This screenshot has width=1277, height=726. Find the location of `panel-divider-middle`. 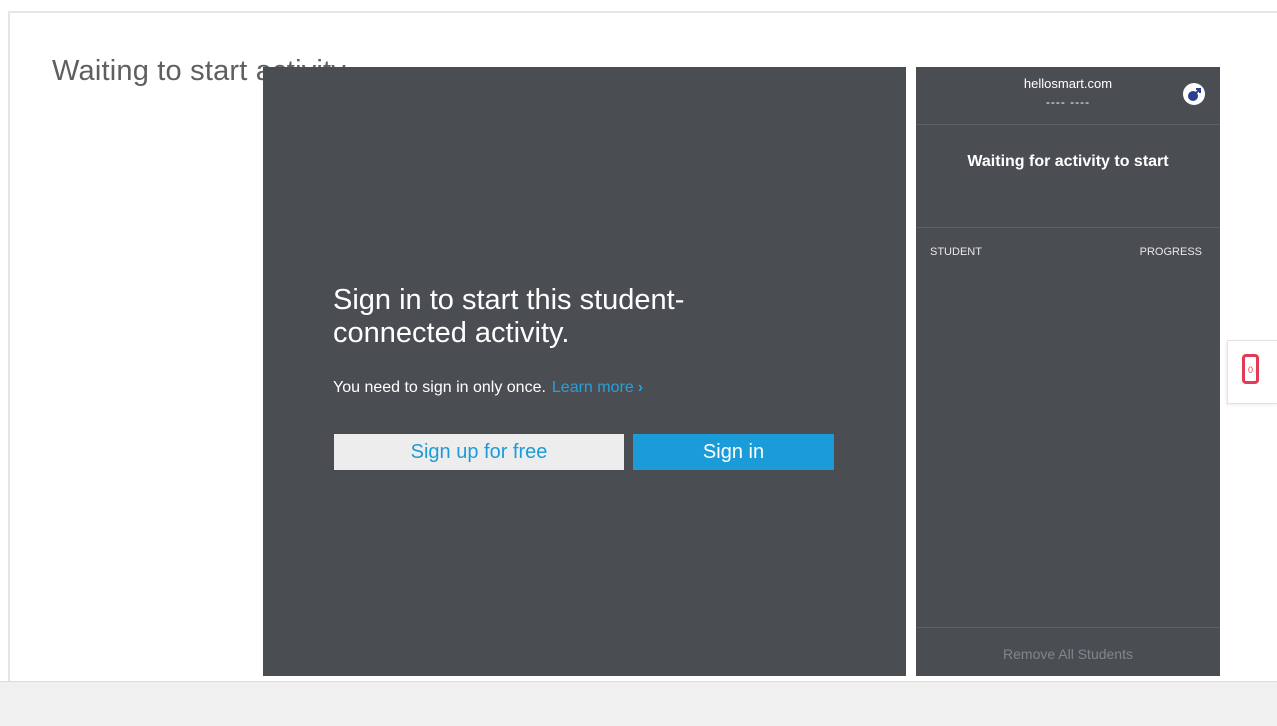

panel-divider-middle is located at coordinates (1068, 227).